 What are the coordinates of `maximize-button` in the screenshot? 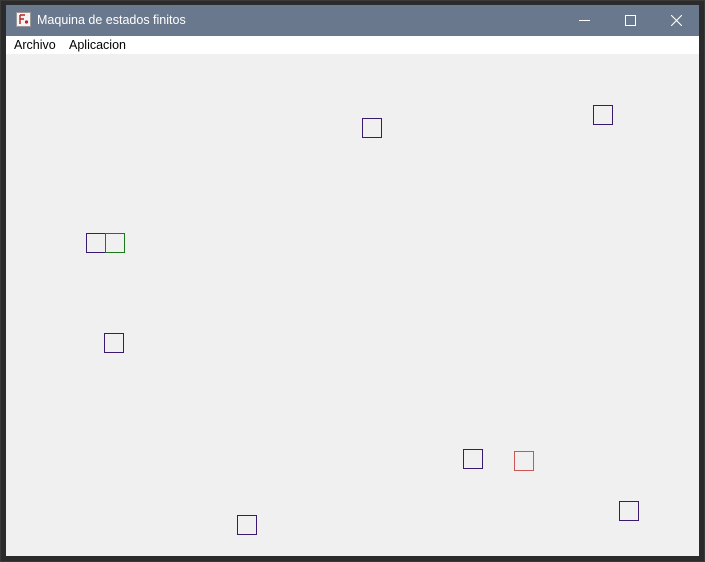 It's located at (630, 20).